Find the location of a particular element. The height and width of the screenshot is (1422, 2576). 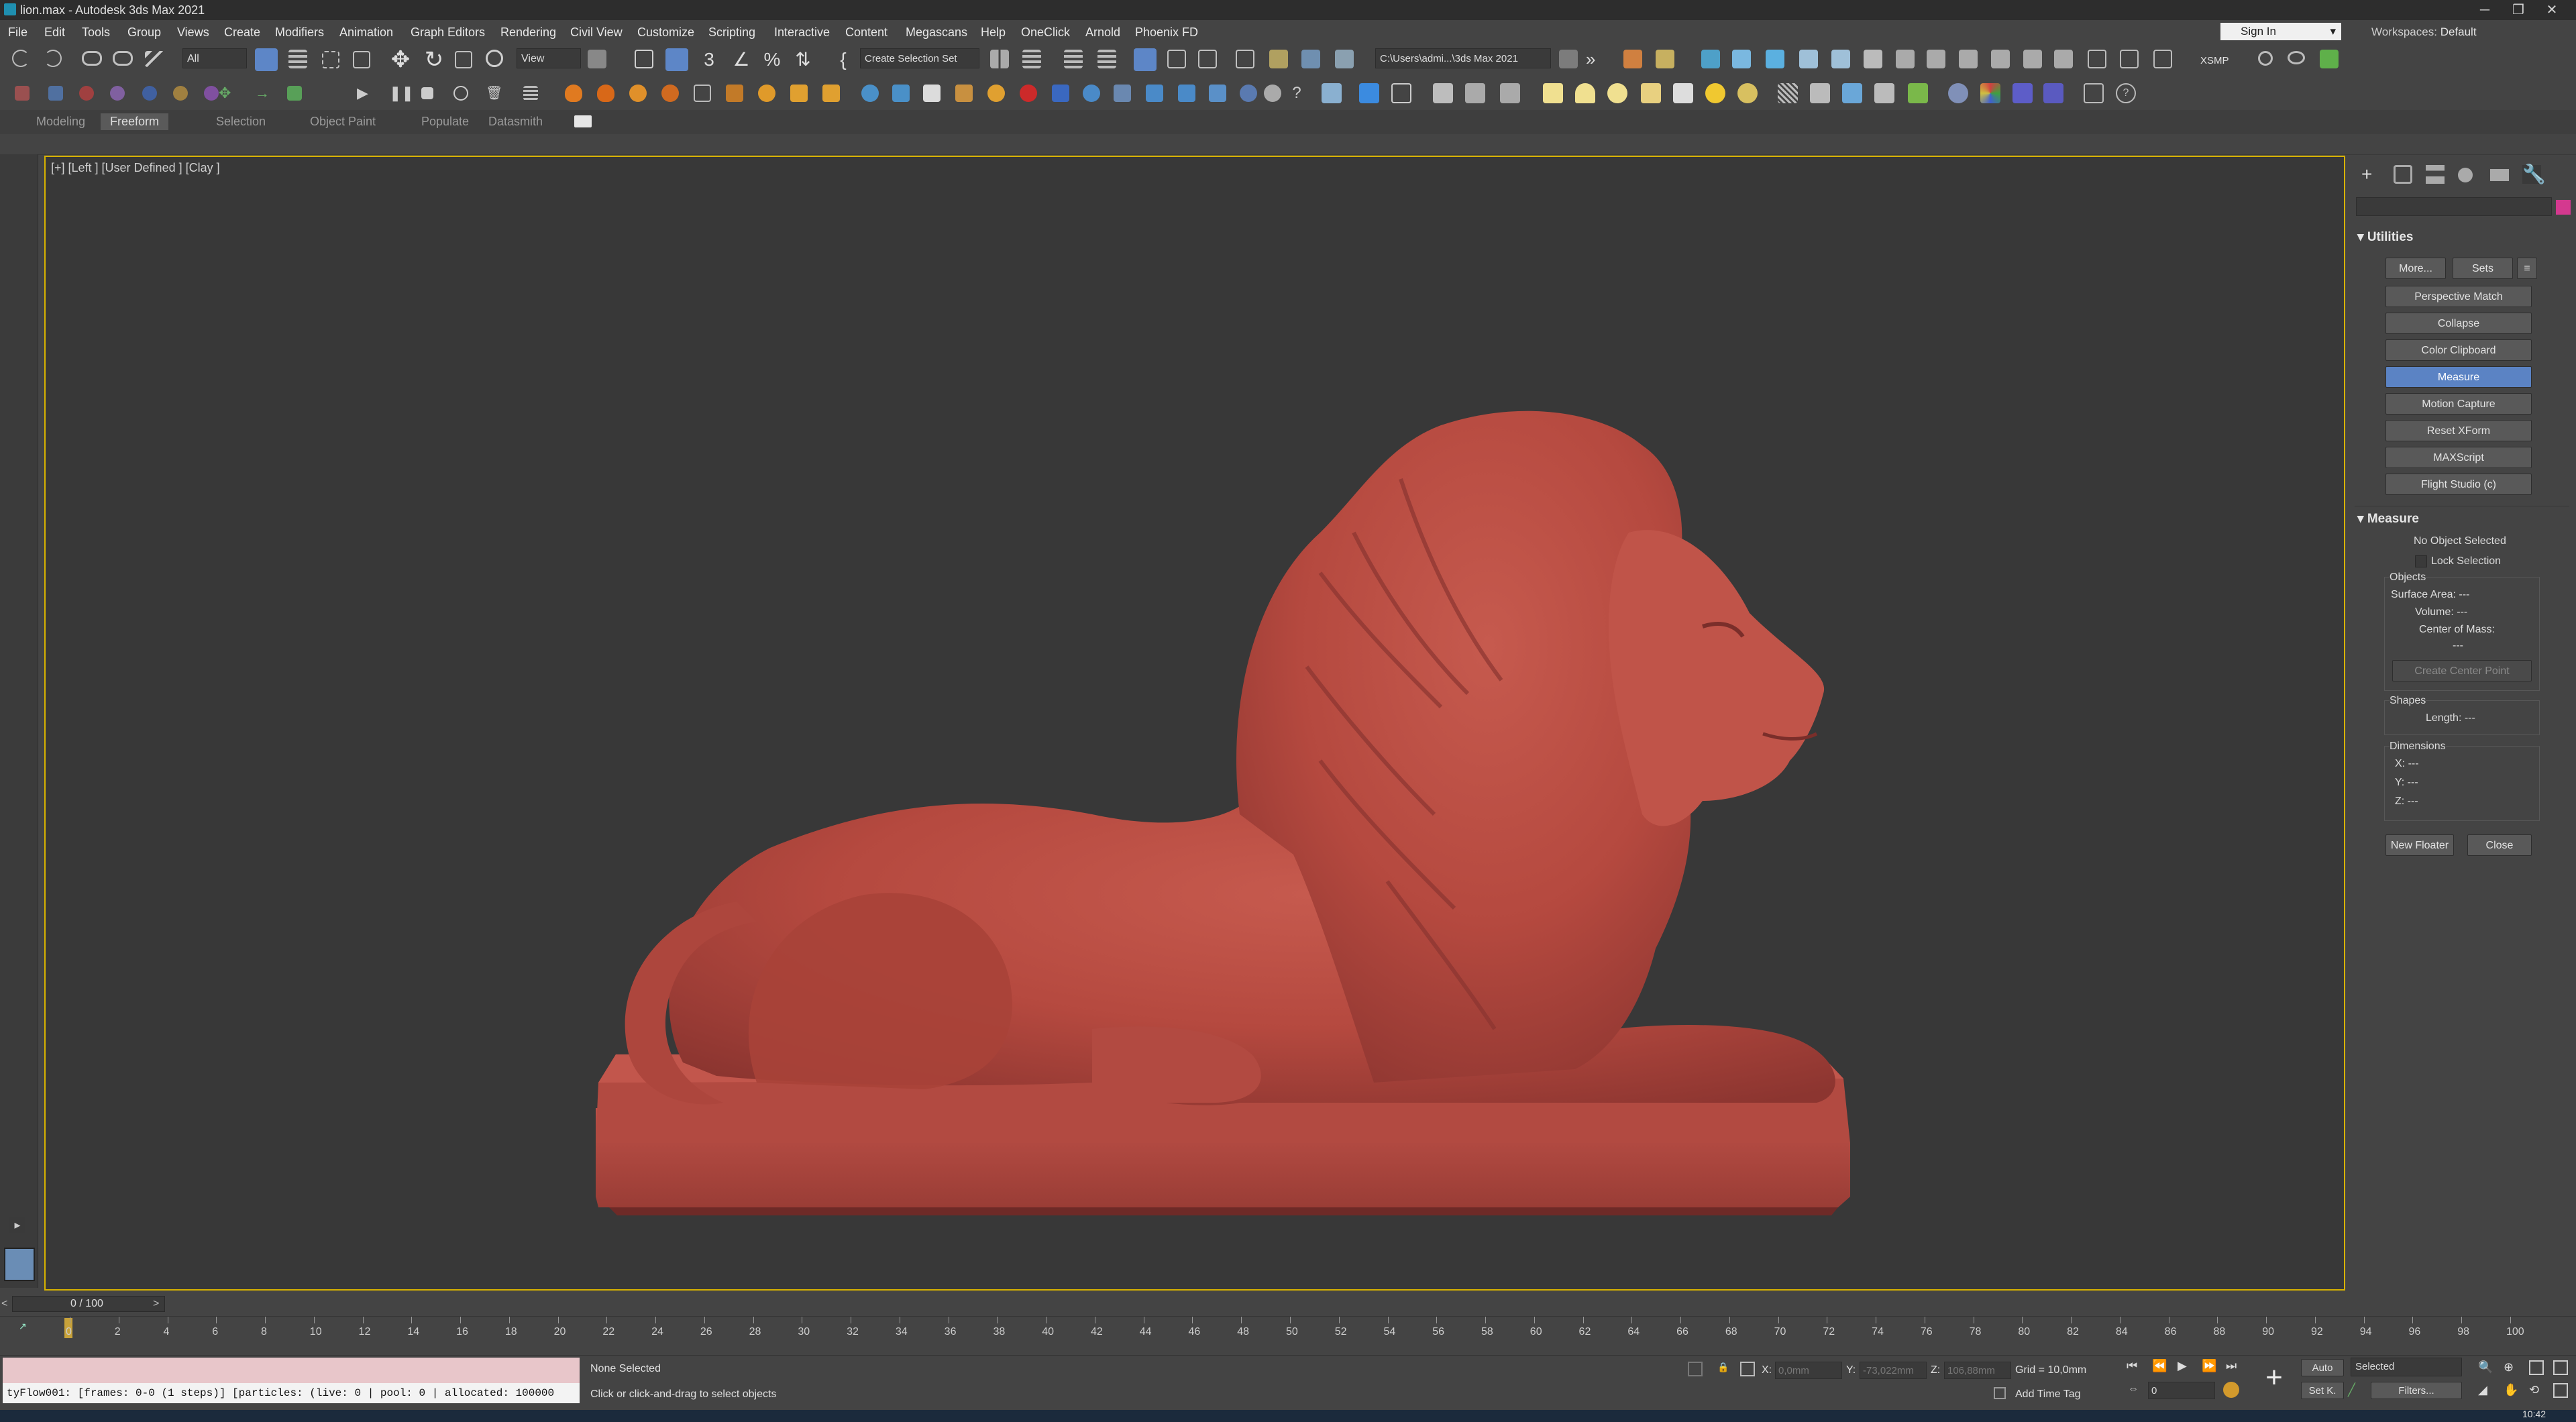

arnold-operator-icon is located at coordinates (2063, 59).